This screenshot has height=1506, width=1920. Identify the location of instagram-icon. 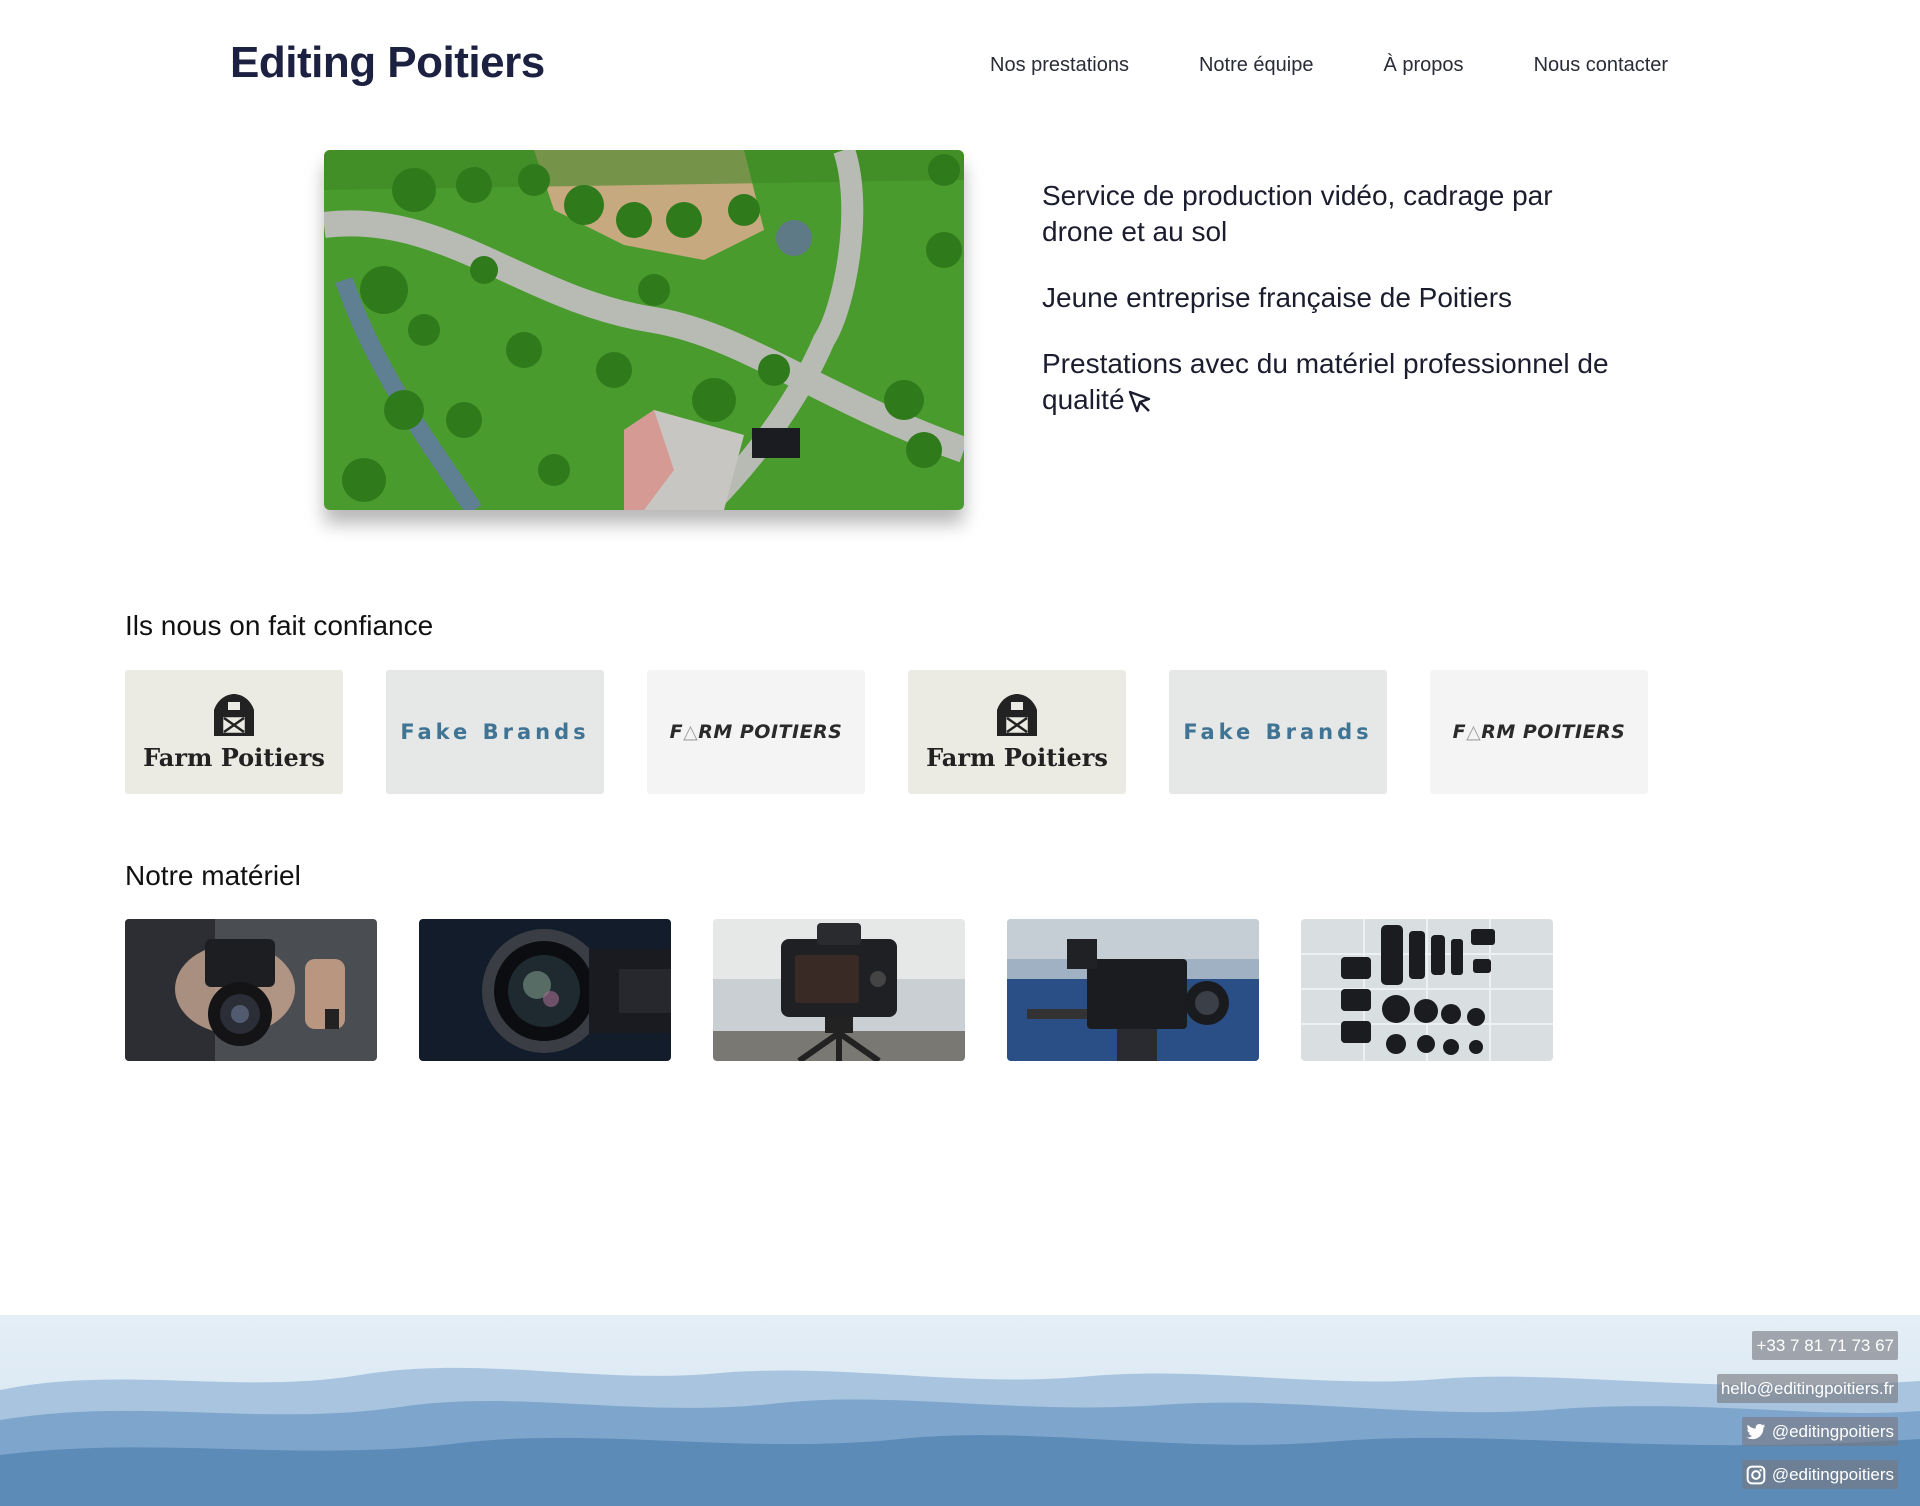
(1756, 1474).